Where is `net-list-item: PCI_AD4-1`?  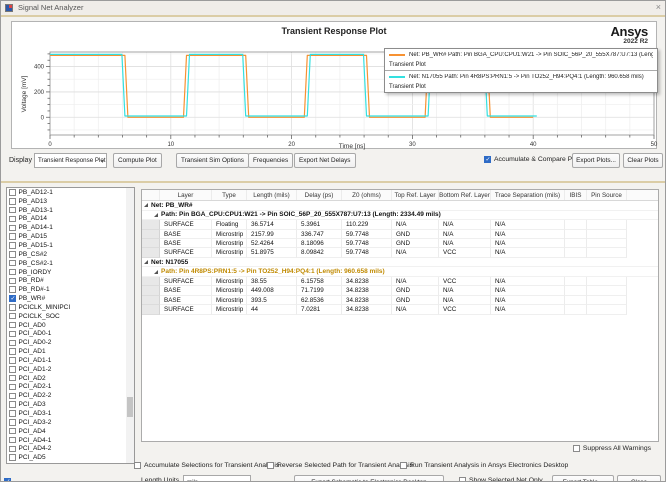
net-list-item: PCI_AD4-1 is located at coordinates (70, 440).